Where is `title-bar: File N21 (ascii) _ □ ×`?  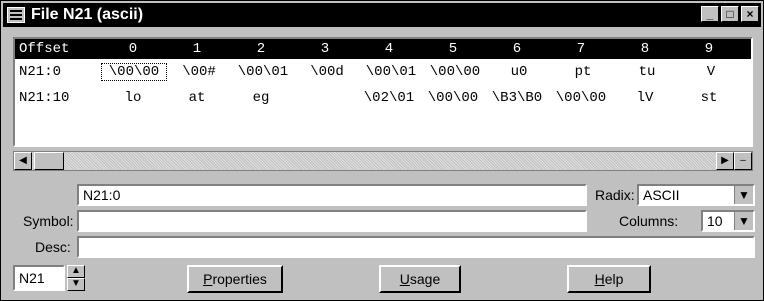 title-bar: File N21 (ascii) _ □ × is located at coordinates (382, 15).